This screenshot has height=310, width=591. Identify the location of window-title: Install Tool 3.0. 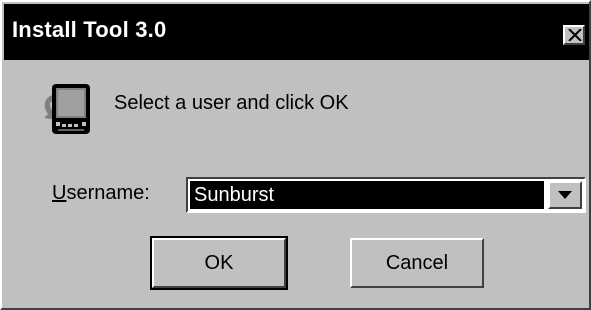
(89, 29).